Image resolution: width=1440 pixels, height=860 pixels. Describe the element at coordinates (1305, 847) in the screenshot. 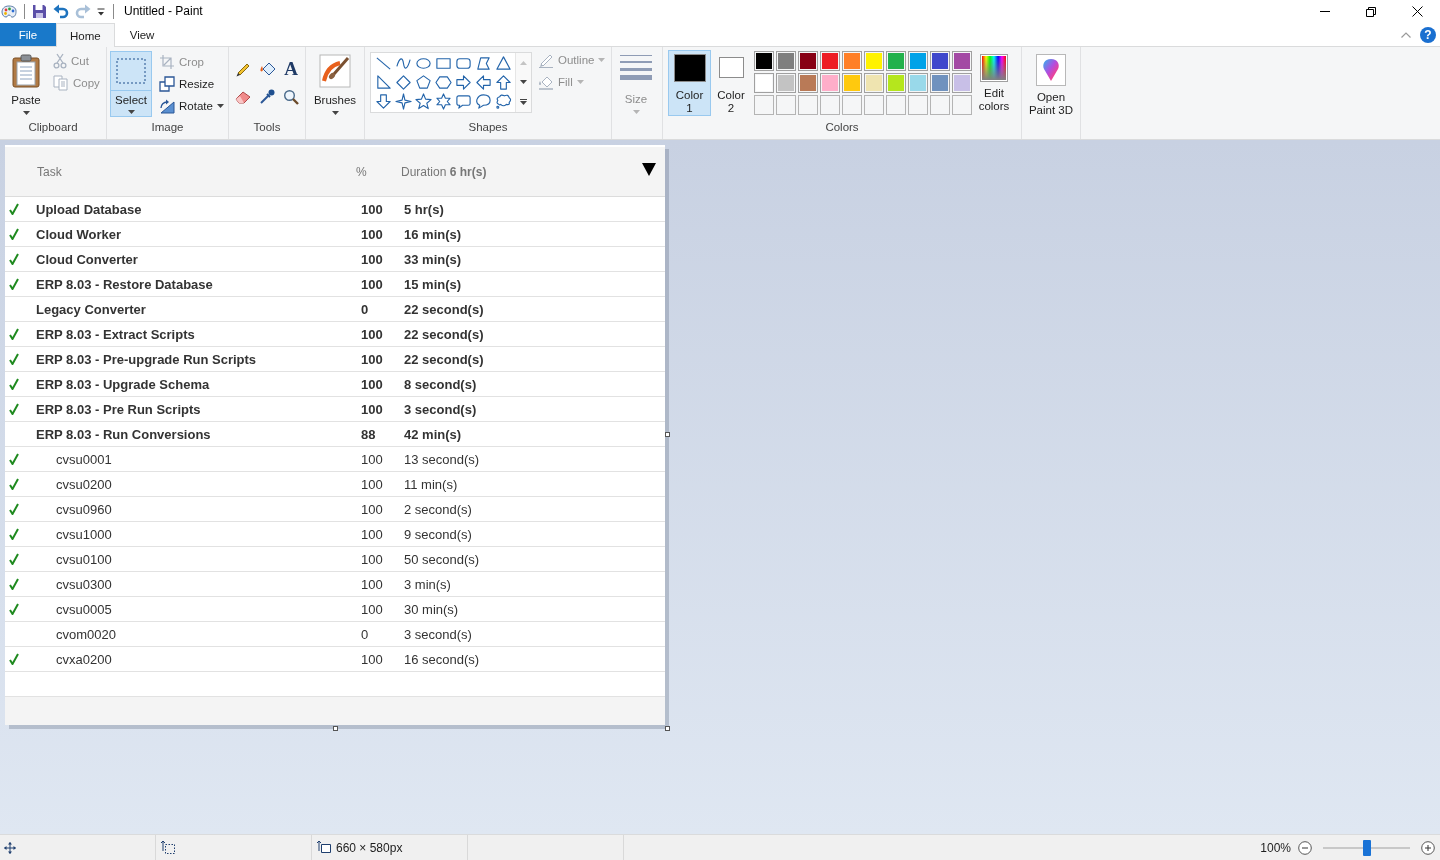

I see `zoom-out-icon` at that location.